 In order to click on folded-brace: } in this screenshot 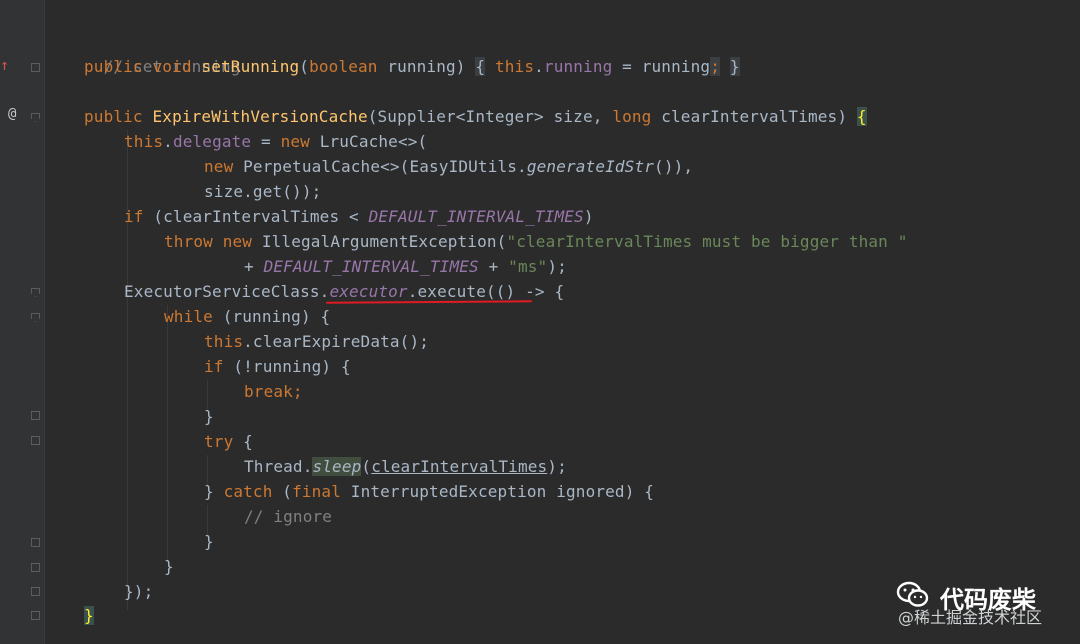, I will do `click(734, 66)`.